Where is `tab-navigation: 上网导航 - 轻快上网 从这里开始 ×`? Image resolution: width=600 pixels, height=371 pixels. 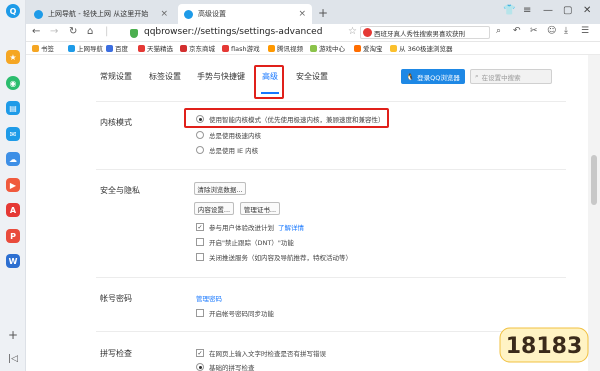
tab-navigation: 上网导航 - 轻快上网 从这里开始 × is located at coordinates (101, 14).